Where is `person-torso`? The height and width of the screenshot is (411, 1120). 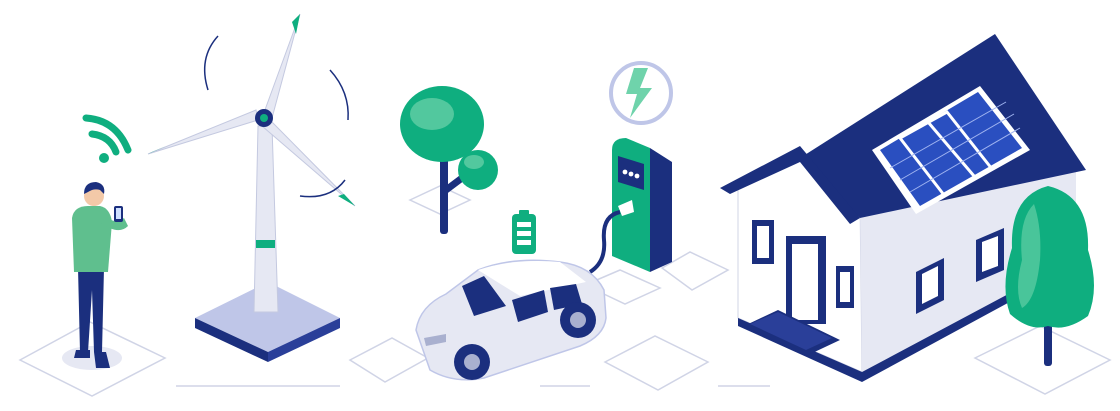 person-torso is located at coordinates (92, 239).